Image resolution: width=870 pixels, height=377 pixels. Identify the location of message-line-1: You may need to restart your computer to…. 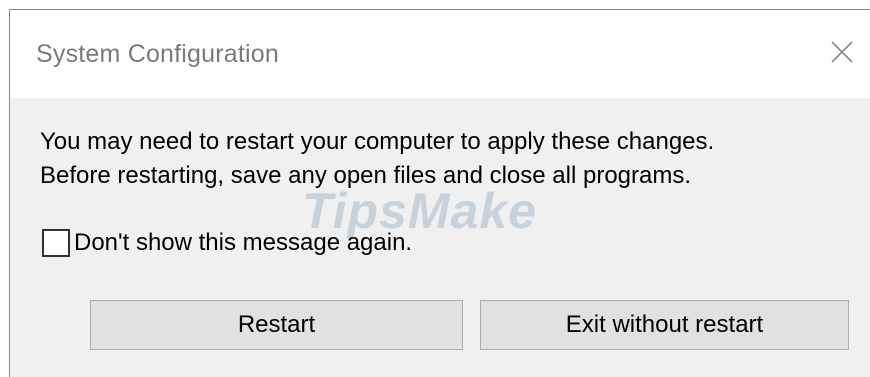
(377, 141).